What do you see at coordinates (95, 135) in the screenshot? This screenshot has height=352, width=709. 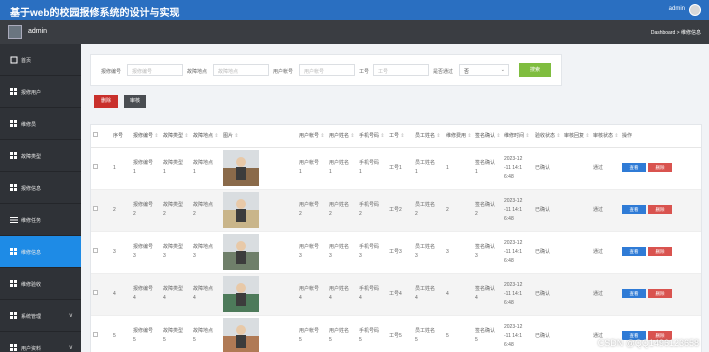 I see `select-all-checkbox` at bounding box center [95, 135].